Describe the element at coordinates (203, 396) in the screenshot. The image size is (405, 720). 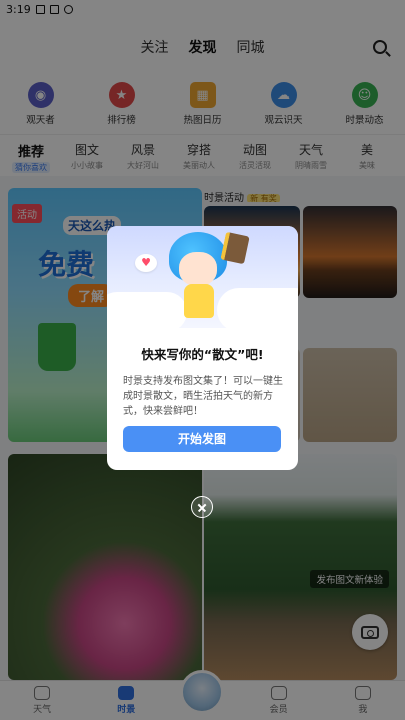
I see `dialog-body: 时景支持发布图文集了！可以一键生成时景散文，晒生活拍天气的新方式，快来尝鲜吧！` at that location.